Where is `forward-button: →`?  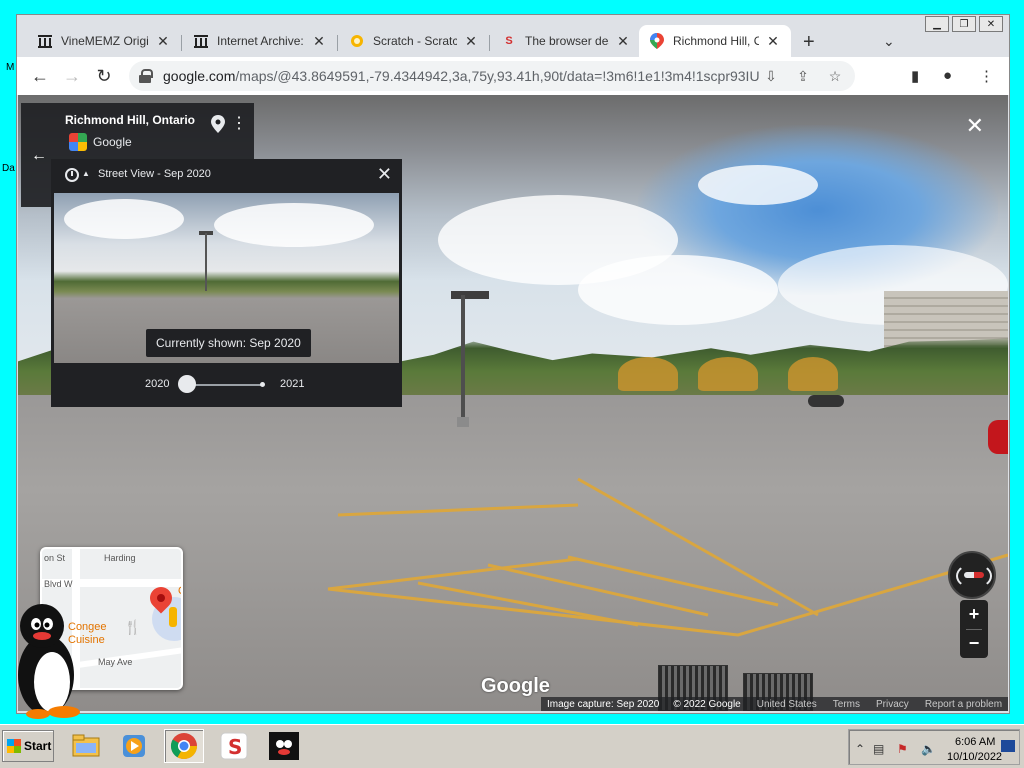
forward-button: → is located at coordinates (72, 76).